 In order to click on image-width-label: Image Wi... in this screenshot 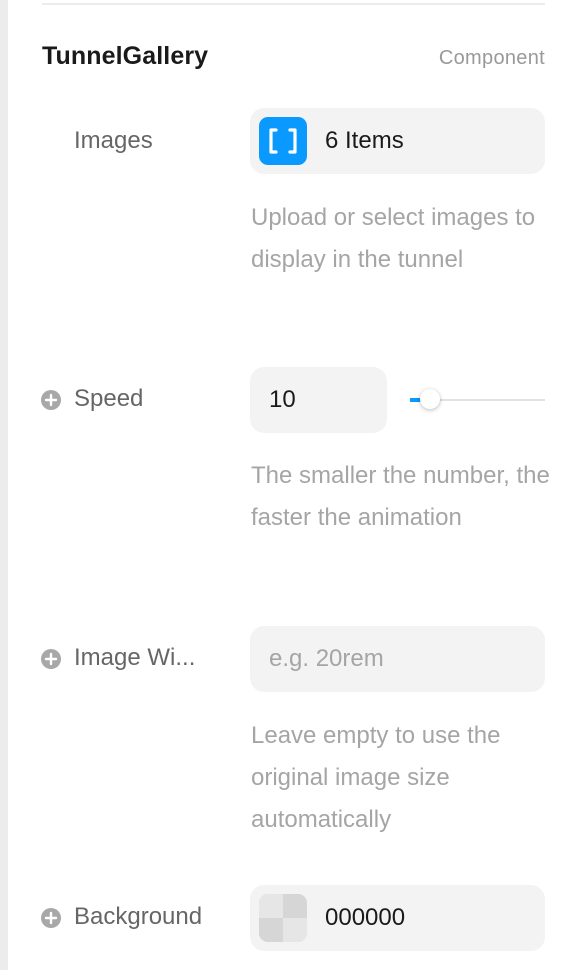, I will do `click(135, 657)`.